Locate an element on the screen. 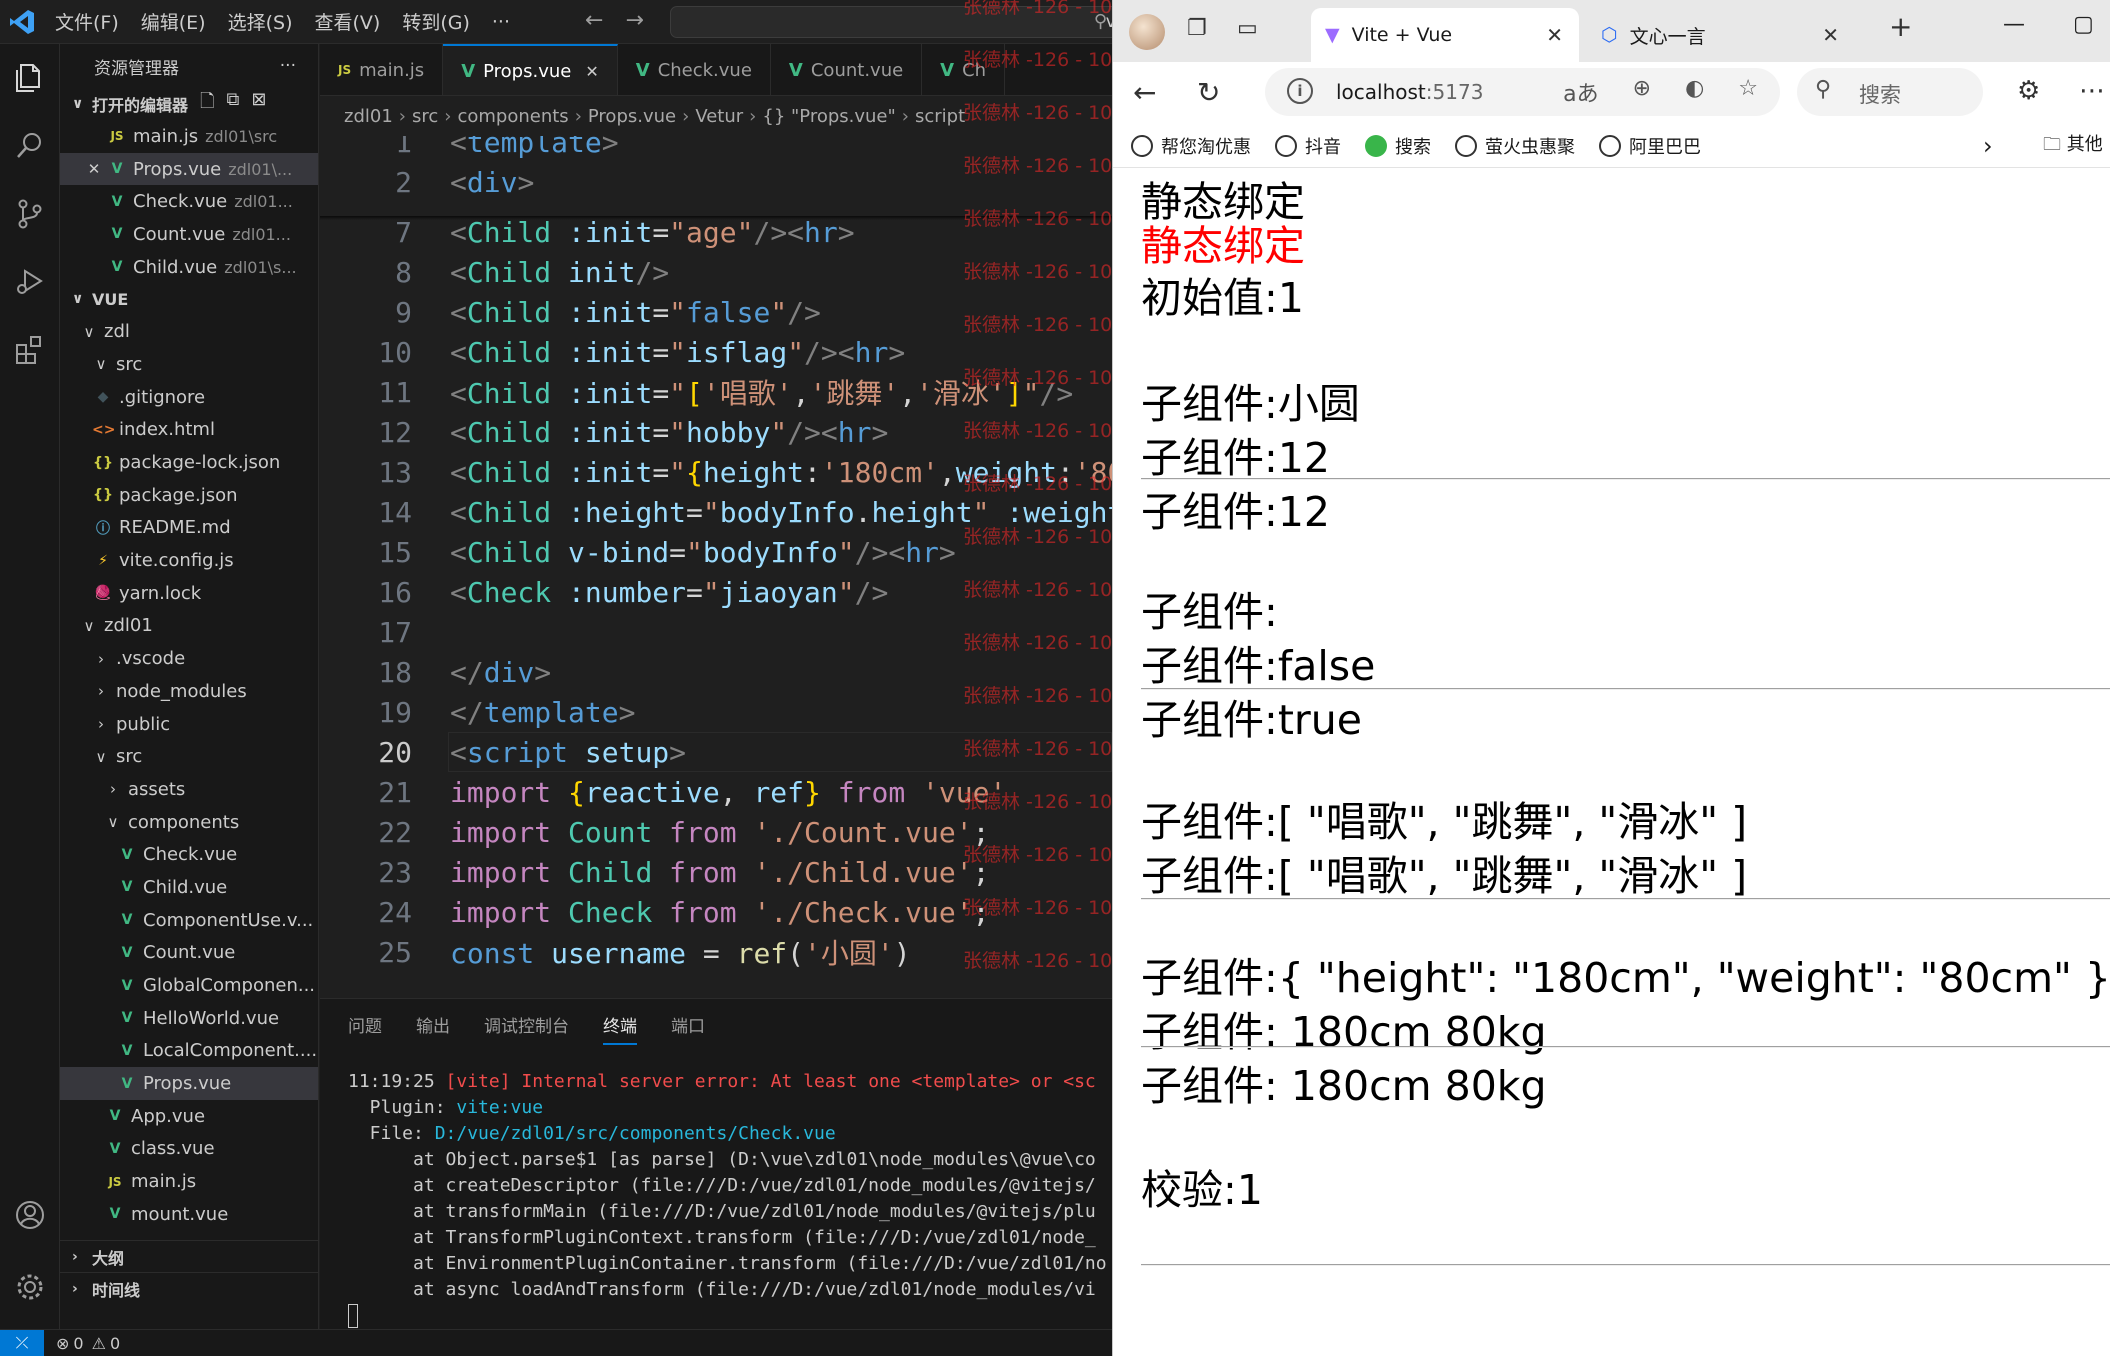 The width and height of the screenshot is (2110, 1356). address-bar: i localhost:5173 aあ ⊕ ◐ ☆ is located at coordinates (1522, 92).